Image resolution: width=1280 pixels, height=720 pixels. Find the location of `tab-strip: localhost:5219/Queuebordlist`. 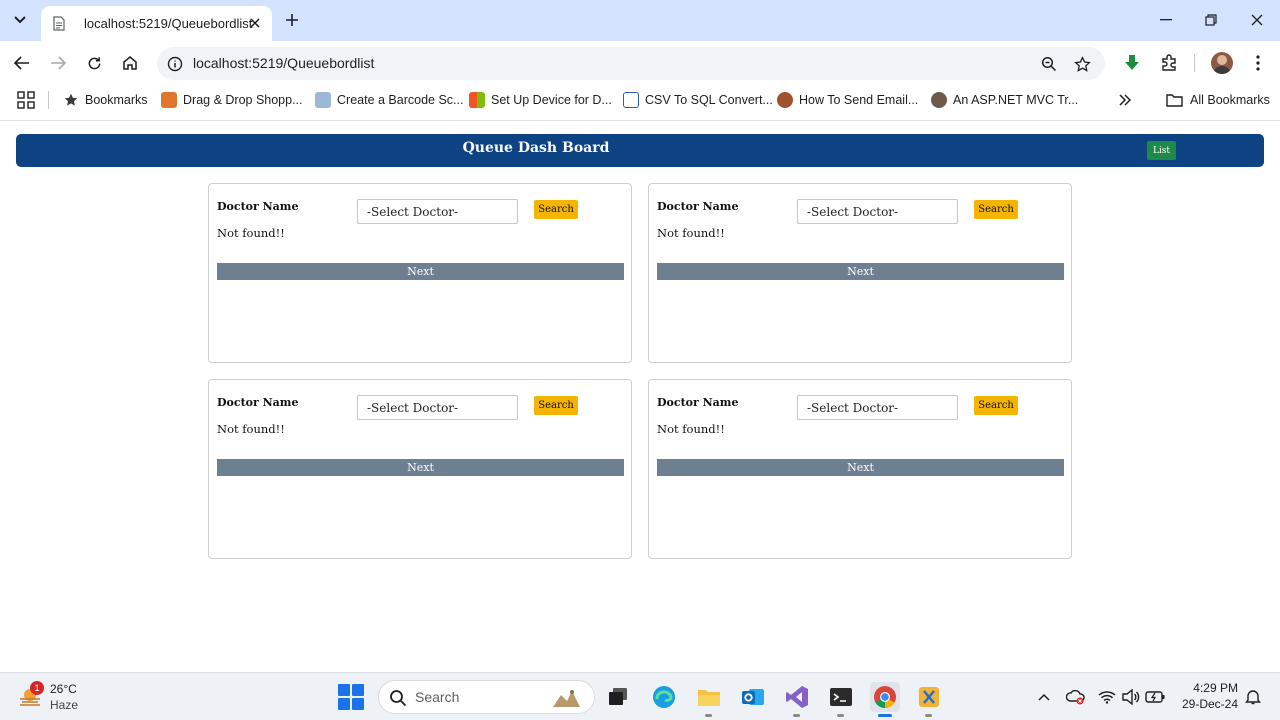

tab-strip: localhost:5219/Queuebordlist is located at coordinates (640, 20).